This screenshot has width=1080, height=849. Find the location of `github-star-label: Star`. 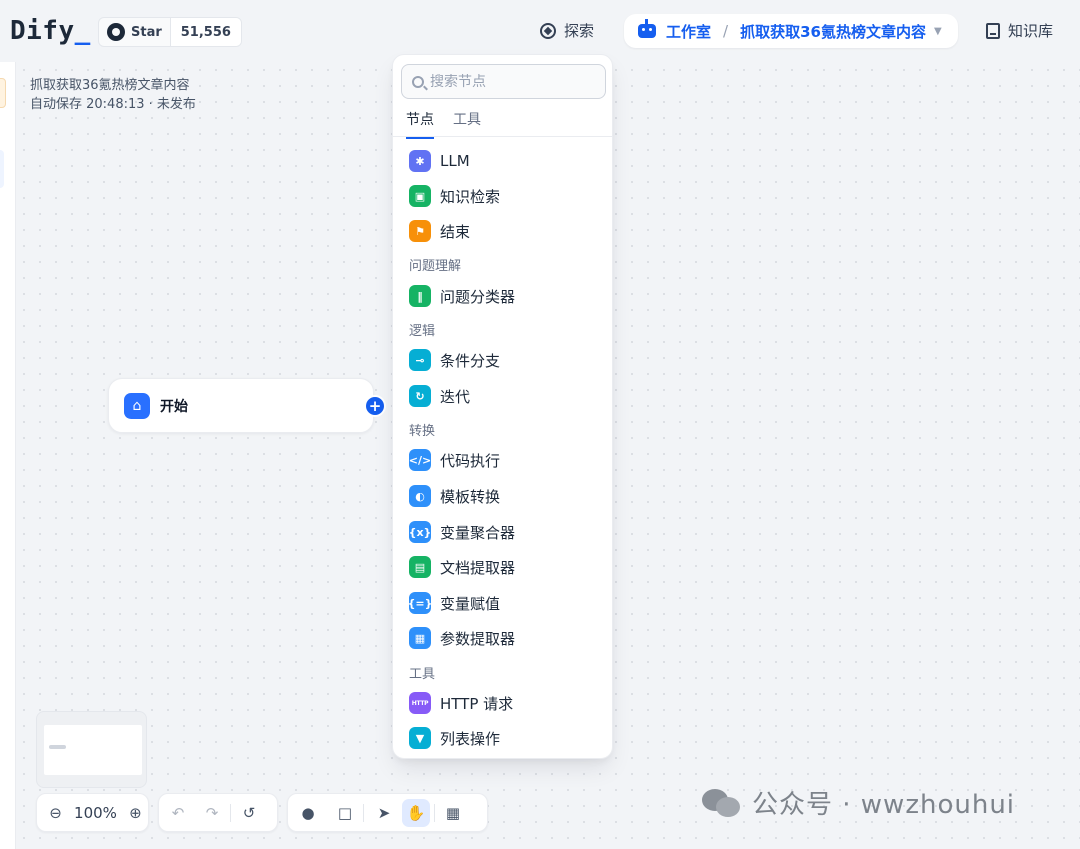

github-star-label: Star is located at coordinates (146, 32).